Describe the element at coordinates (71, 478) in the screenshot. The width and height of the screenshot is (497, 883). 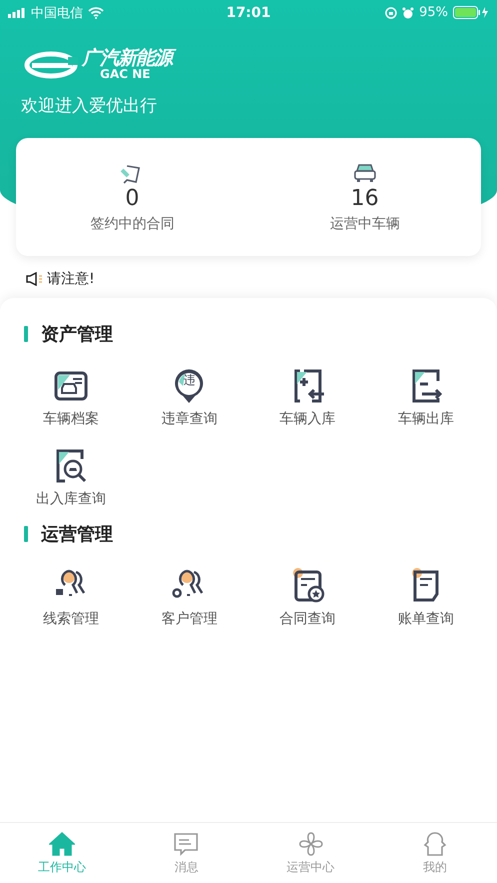
I see `menu-item: 出入库查询` at that location.